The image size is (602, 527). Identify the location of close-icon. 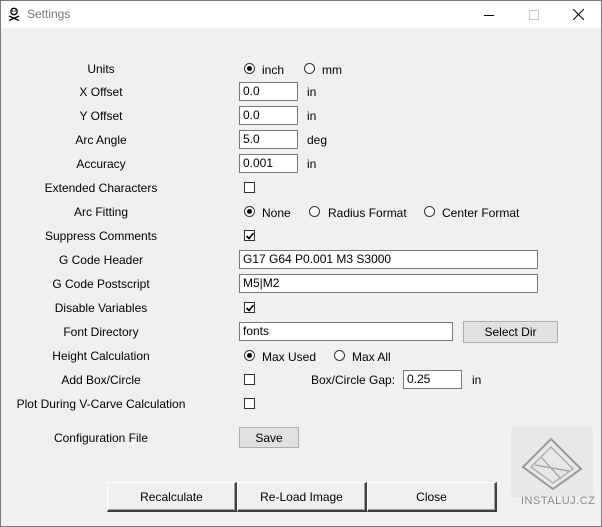
(578, 14).